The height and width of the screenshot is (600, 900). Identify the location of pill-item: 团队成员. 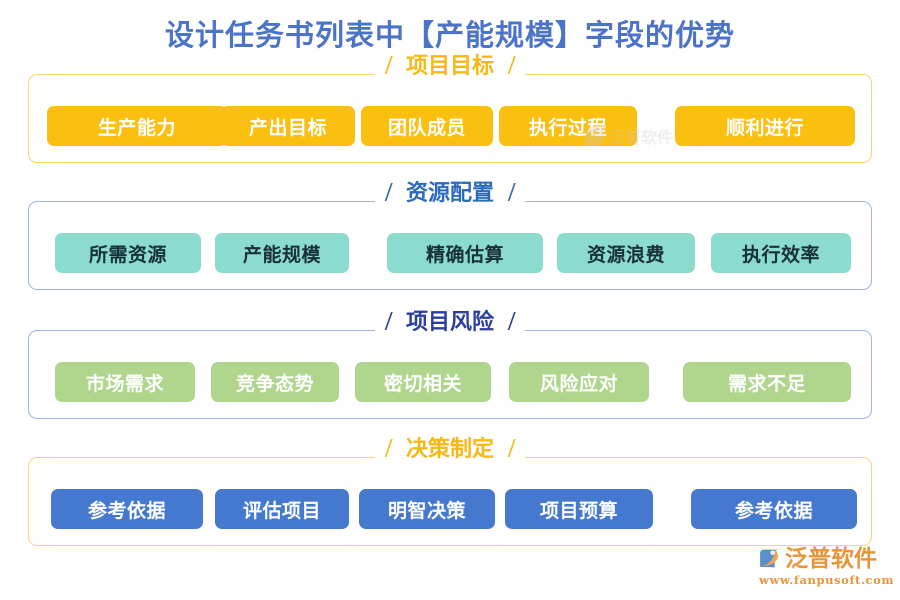
(427, 126).